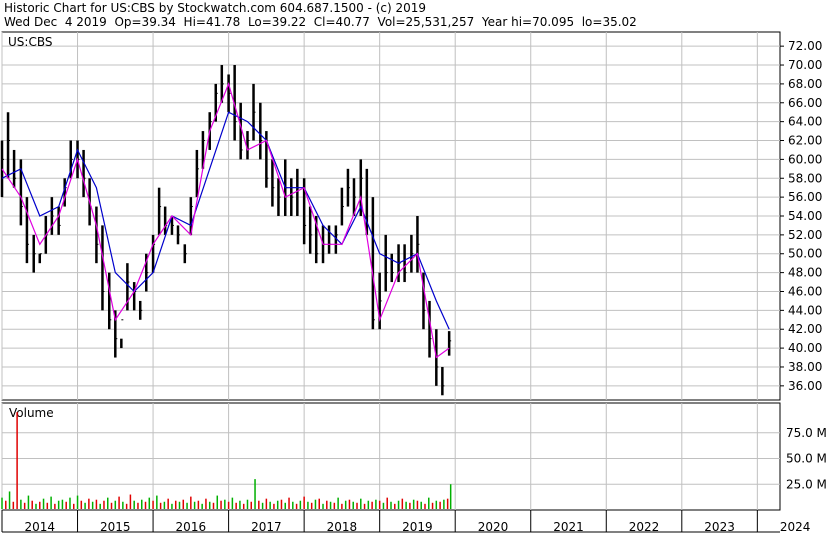  I want to click on y-tick-label: 72.00, so click(805, 46).